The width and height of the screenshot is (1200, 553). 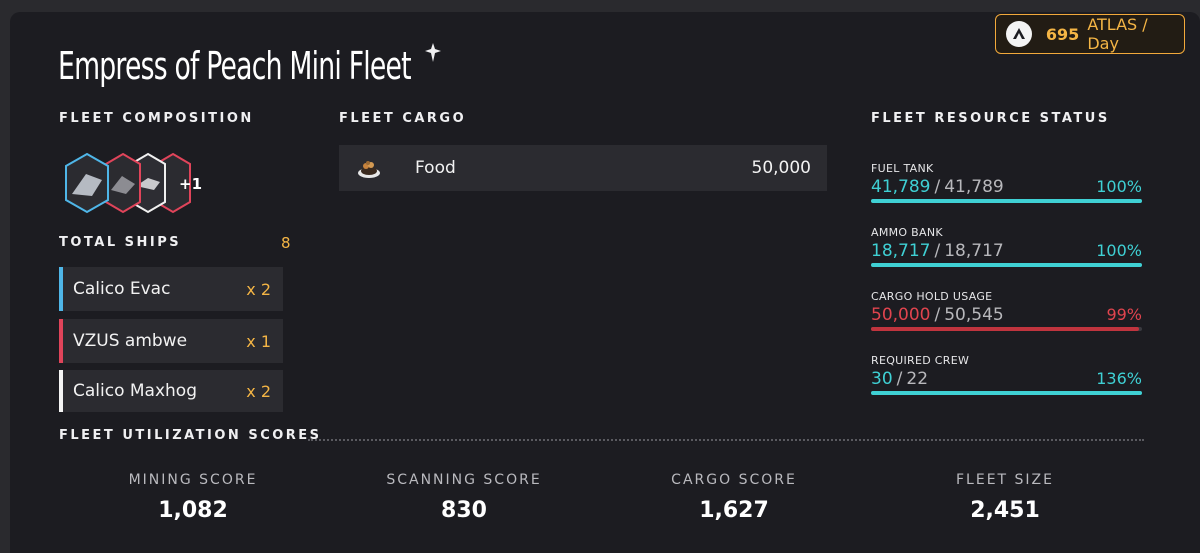 What do you see at coordinates (286, 243) in the screenshot?
I see `total-ships-value: 8` at bounding box center [286, 243].